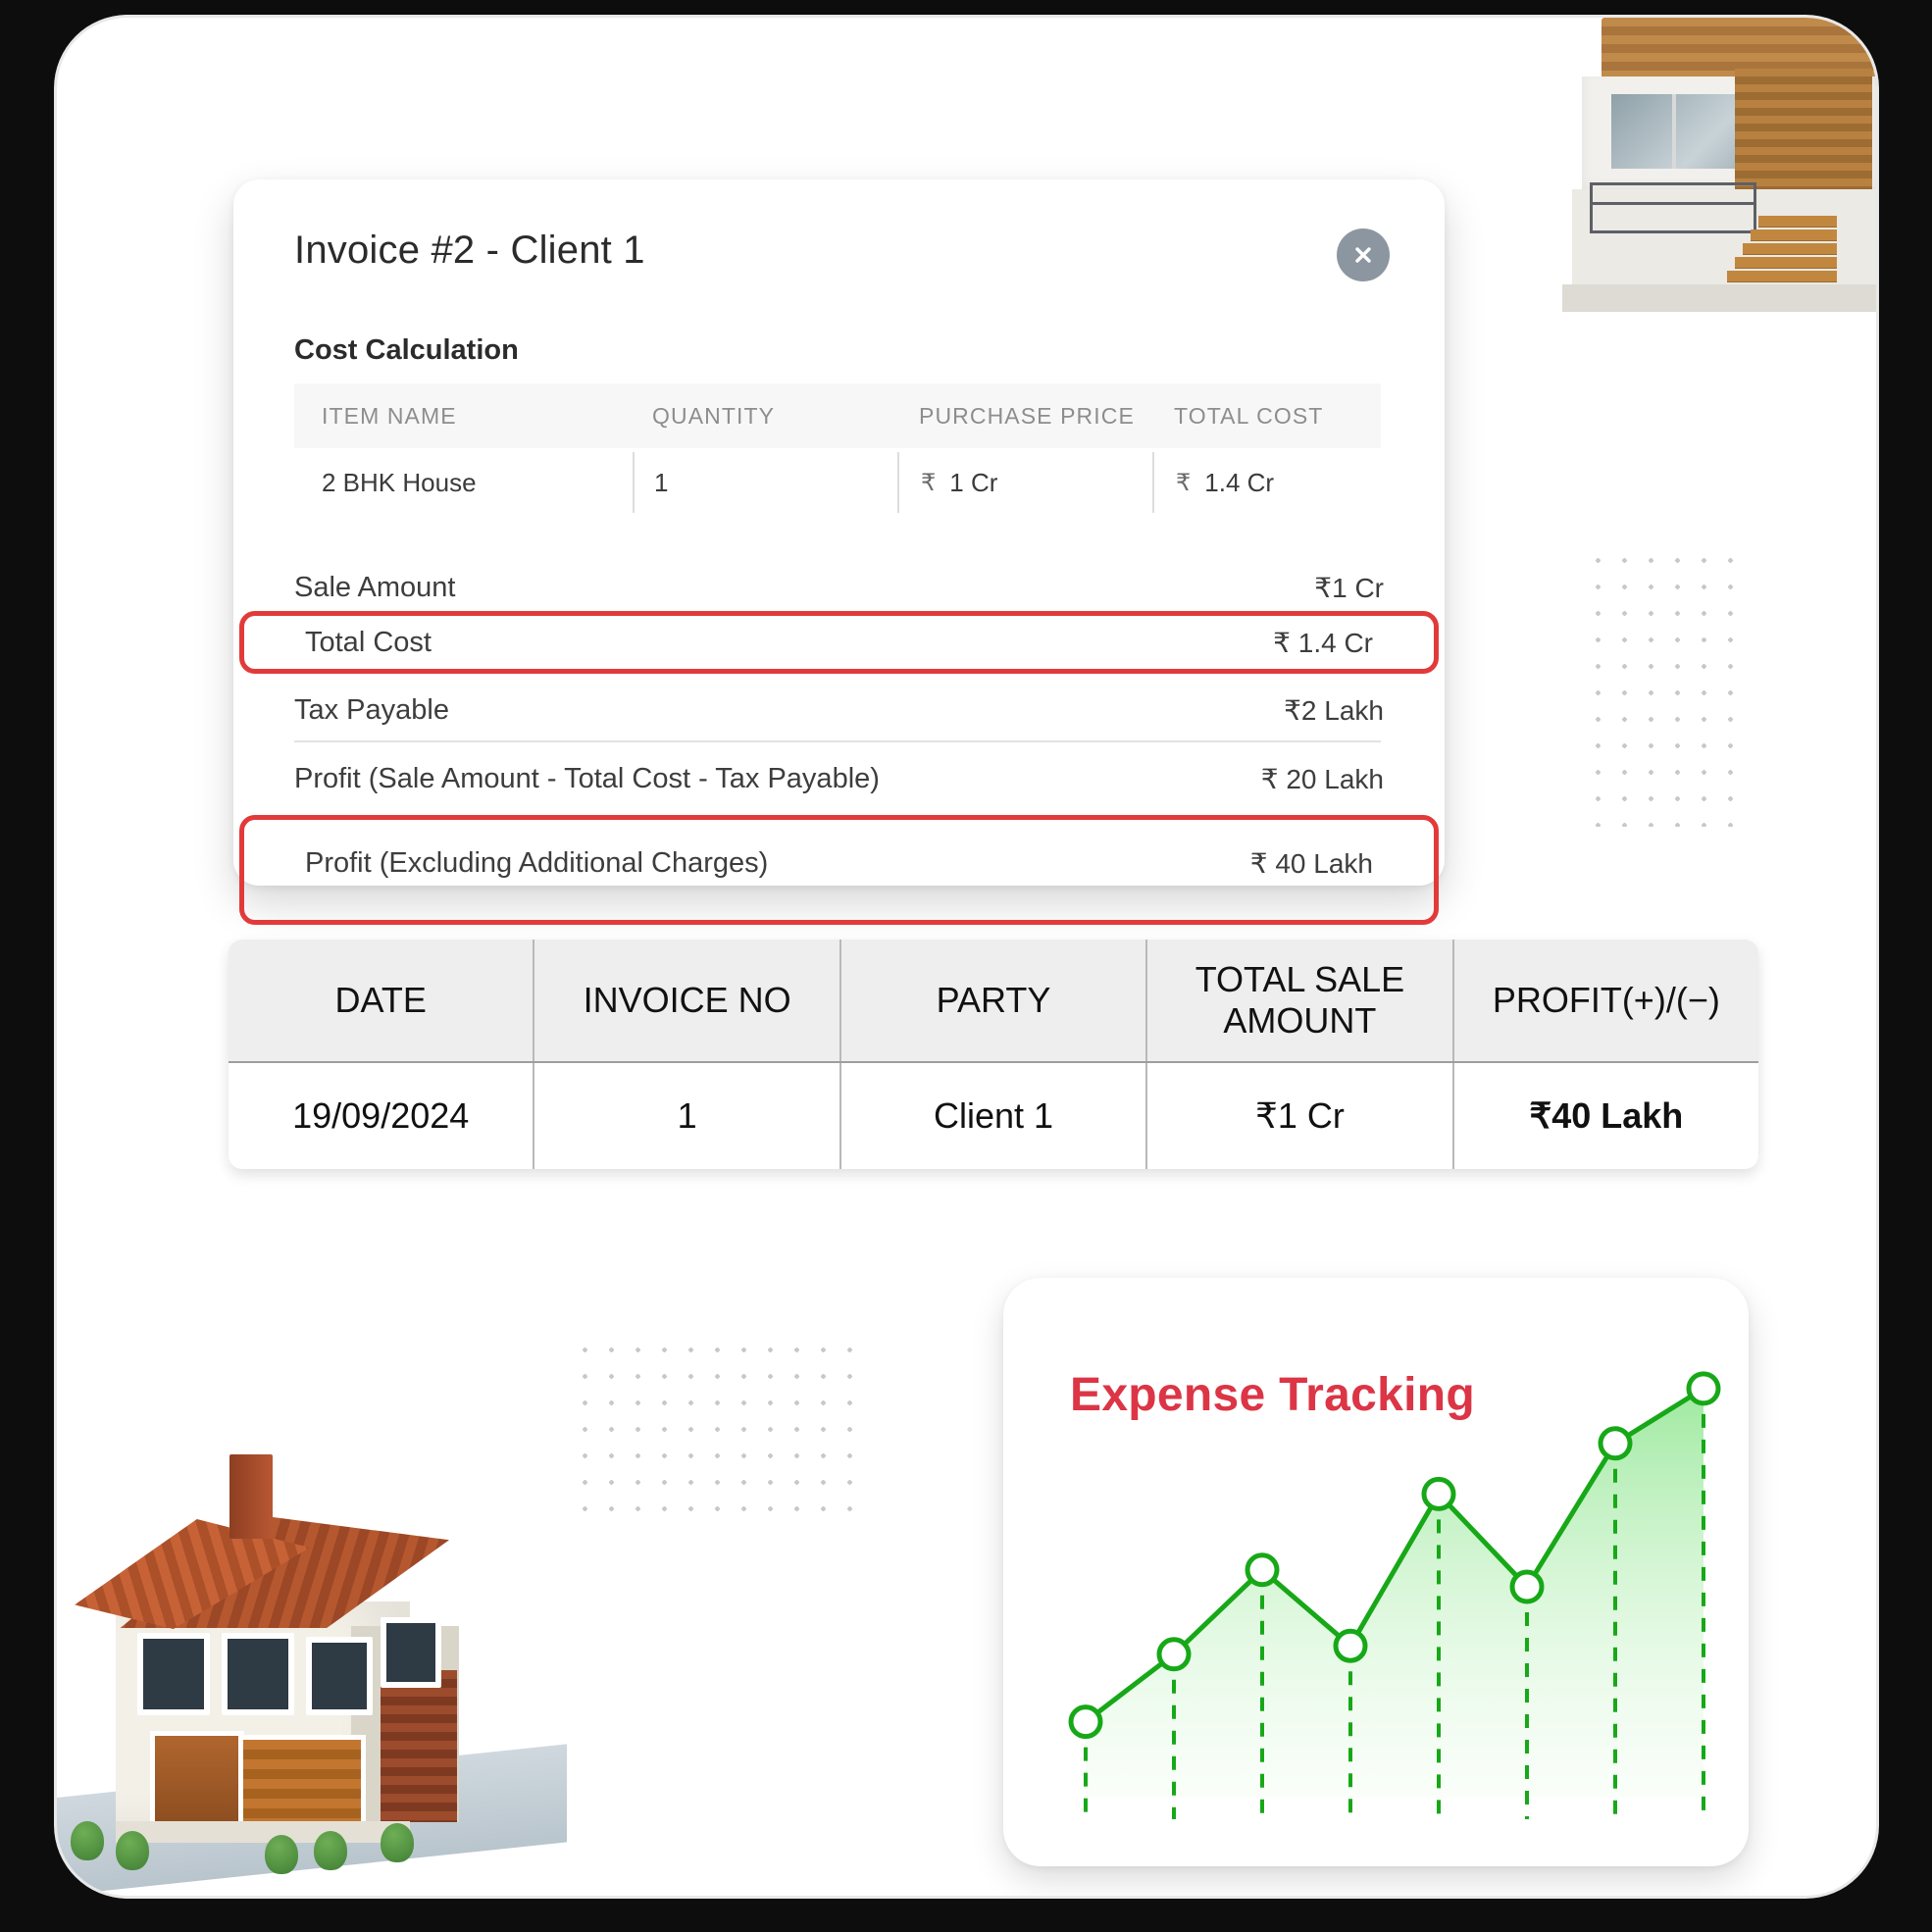 The image size is (1932, 1932). What do you see at coordinates (688, 1000) in the screenshot?
I see `column-header-invoice-no: INVOICE NO` at bounding box center [688, 1000].